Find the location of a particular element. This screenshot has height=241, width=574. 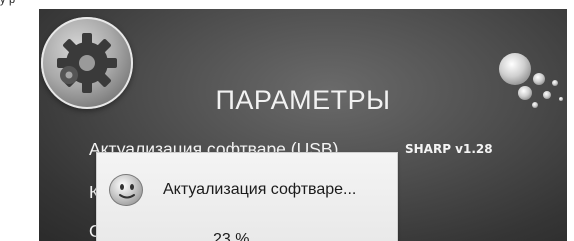

progress-percent: 23 % is located at coordinates (231, 236).